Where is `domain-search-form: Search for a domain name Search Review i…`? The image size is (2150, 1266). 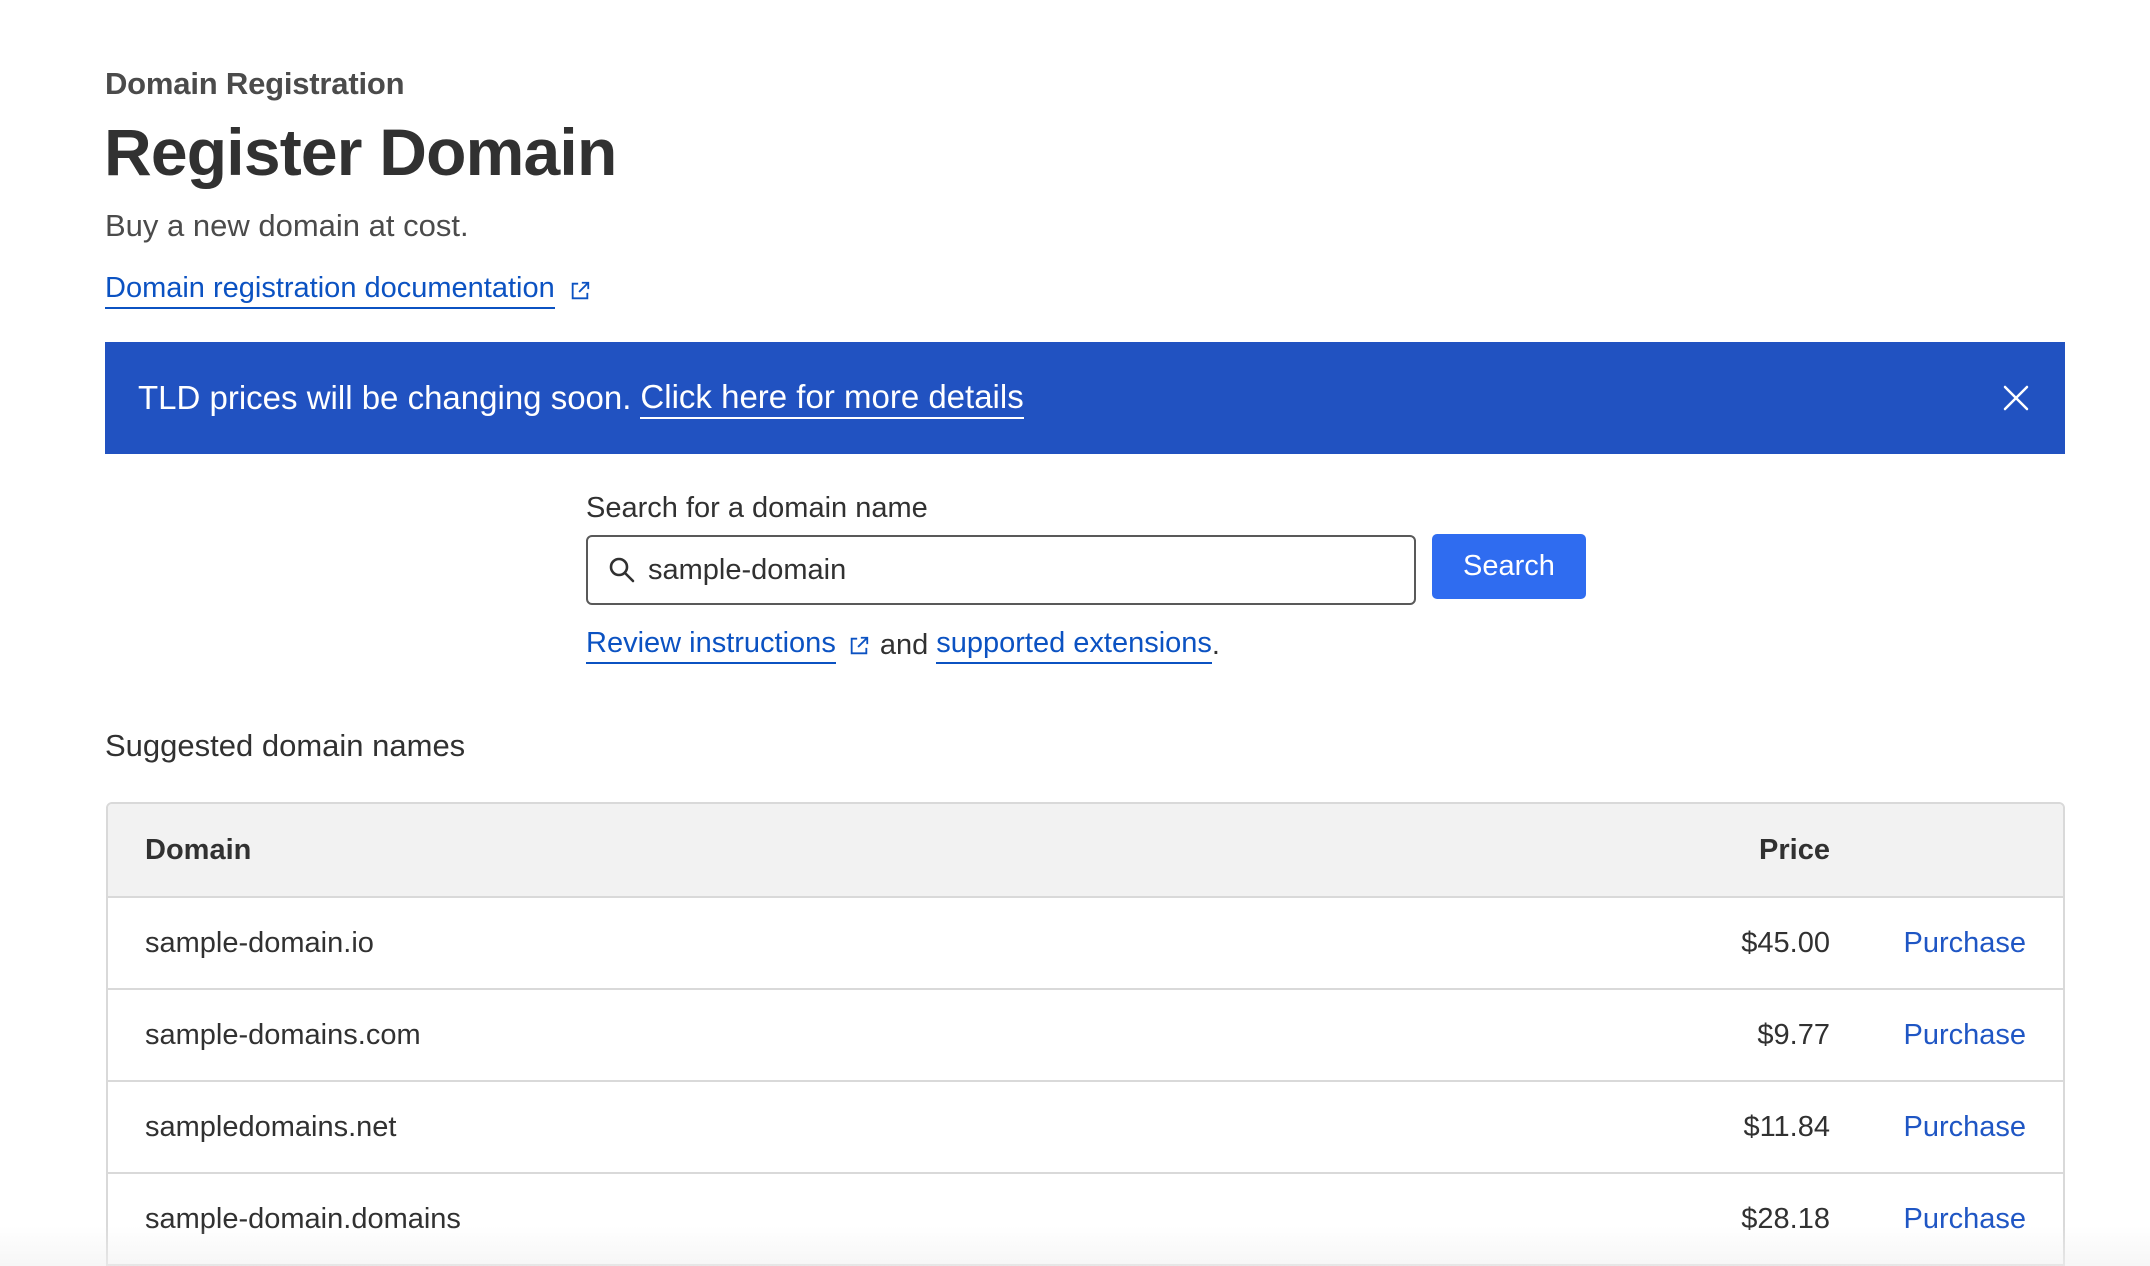 domain-search-form: Search for a domain name Search Review i… is located at coordinates (1086, 578).